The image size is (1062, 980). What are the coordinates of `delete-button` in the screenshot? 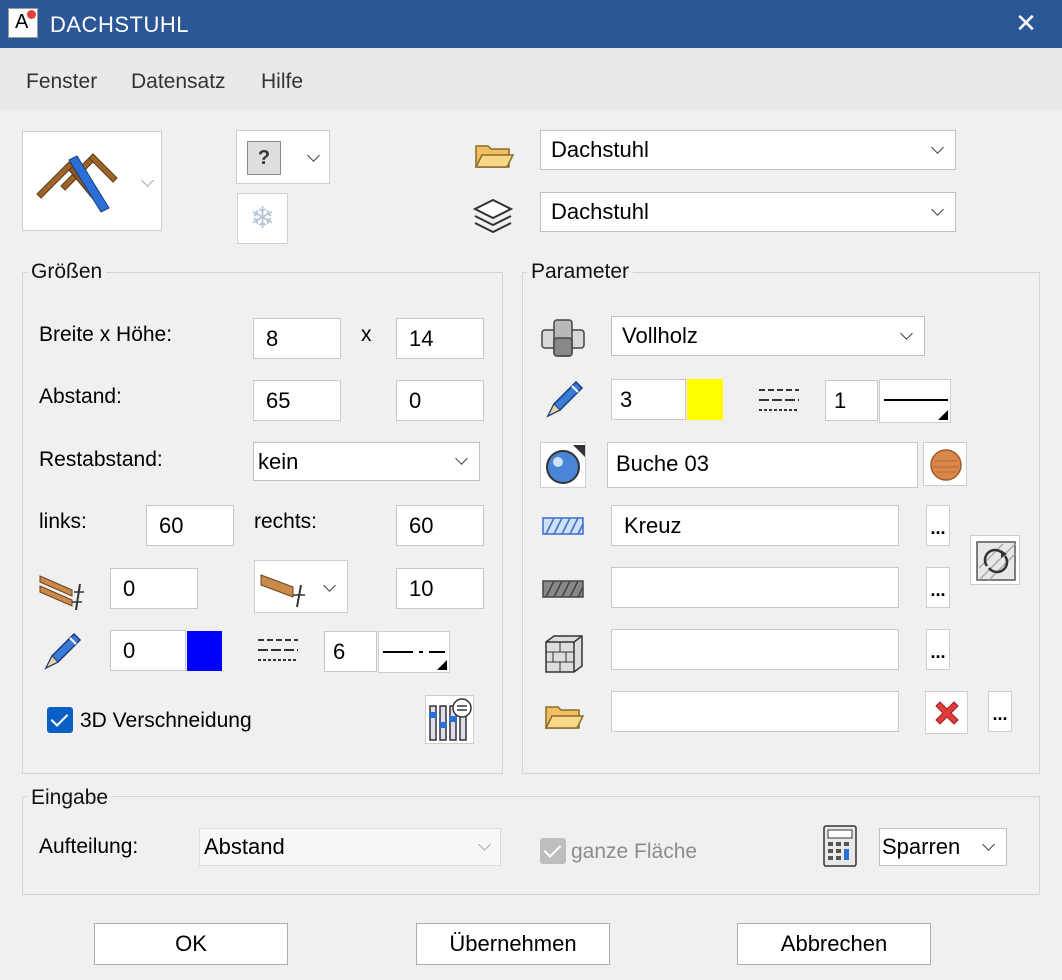 It's located at (946, 712).